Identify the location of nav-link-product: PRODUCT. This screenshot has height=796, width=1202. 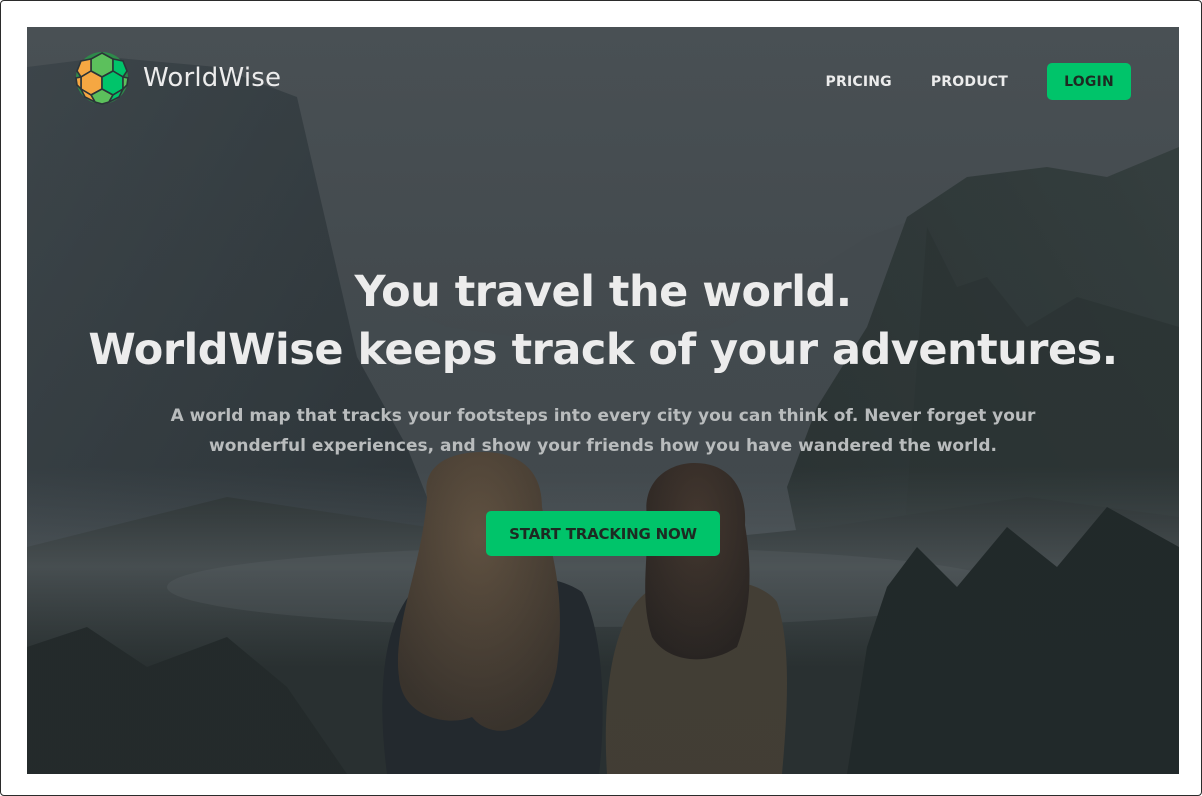
(969, 82).